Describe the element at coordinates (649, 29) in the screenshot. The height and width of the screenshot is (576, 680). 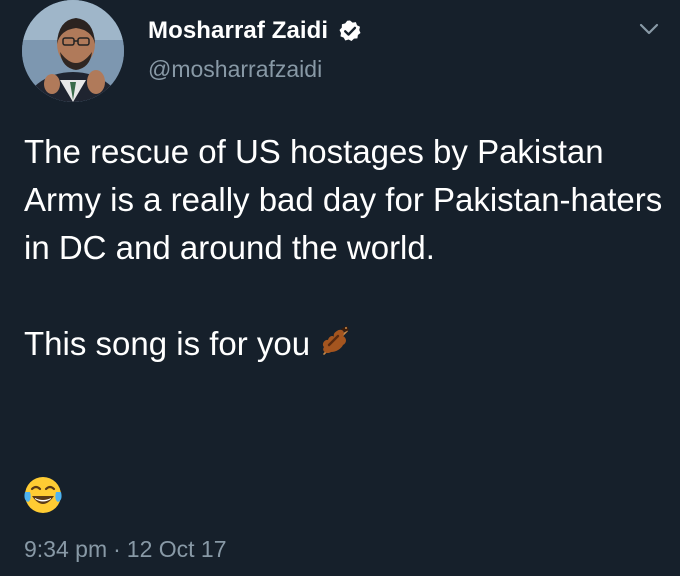
I see `chevron-down-icon` at that location.